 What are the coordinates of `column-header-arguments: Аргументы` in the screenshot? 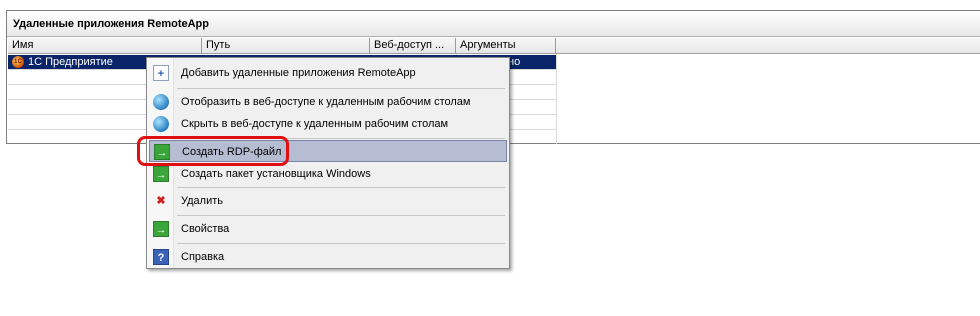 It's located at (506, 45).